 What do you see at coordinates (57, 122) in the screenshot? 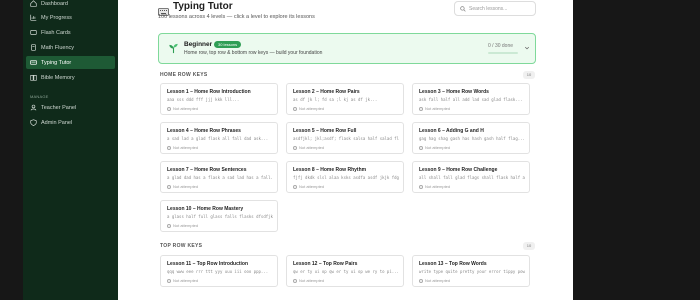
I see `sidebar-item-label: Admin Panel` at bounding box center [57, 122].